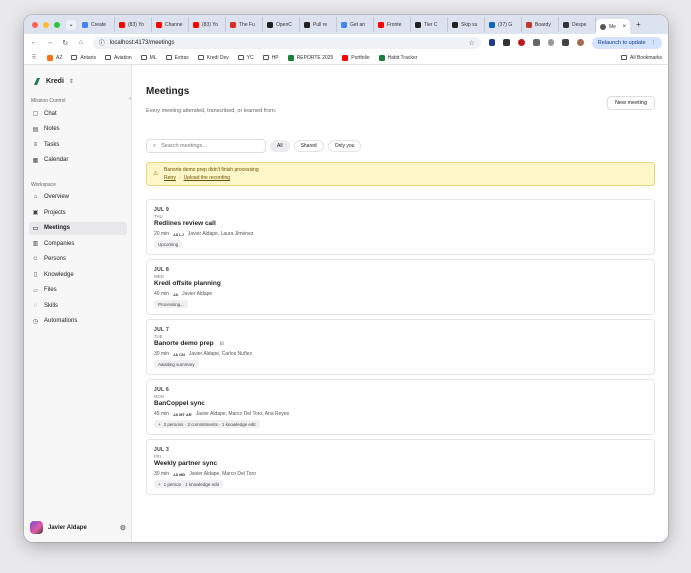 Image resolution: width=691 pixels, height=573 pixels. I want to click on filter-shared: Shared, so click(308, 146).